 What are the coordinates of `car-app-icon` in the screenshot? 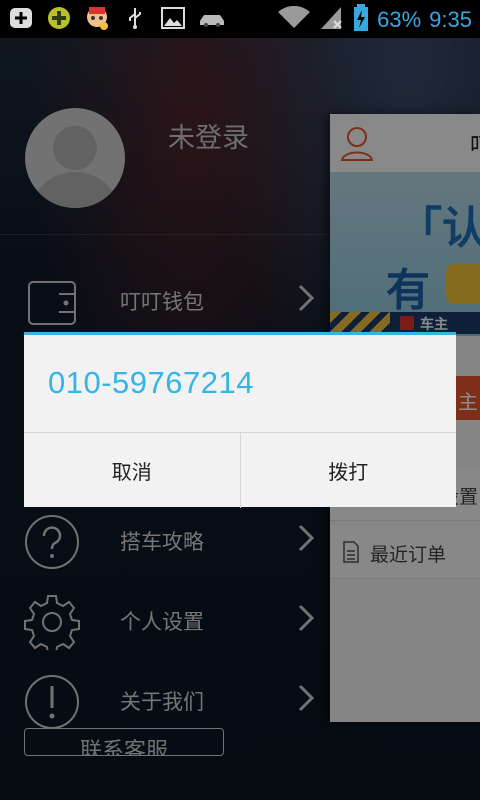 It's located at (211, 18).